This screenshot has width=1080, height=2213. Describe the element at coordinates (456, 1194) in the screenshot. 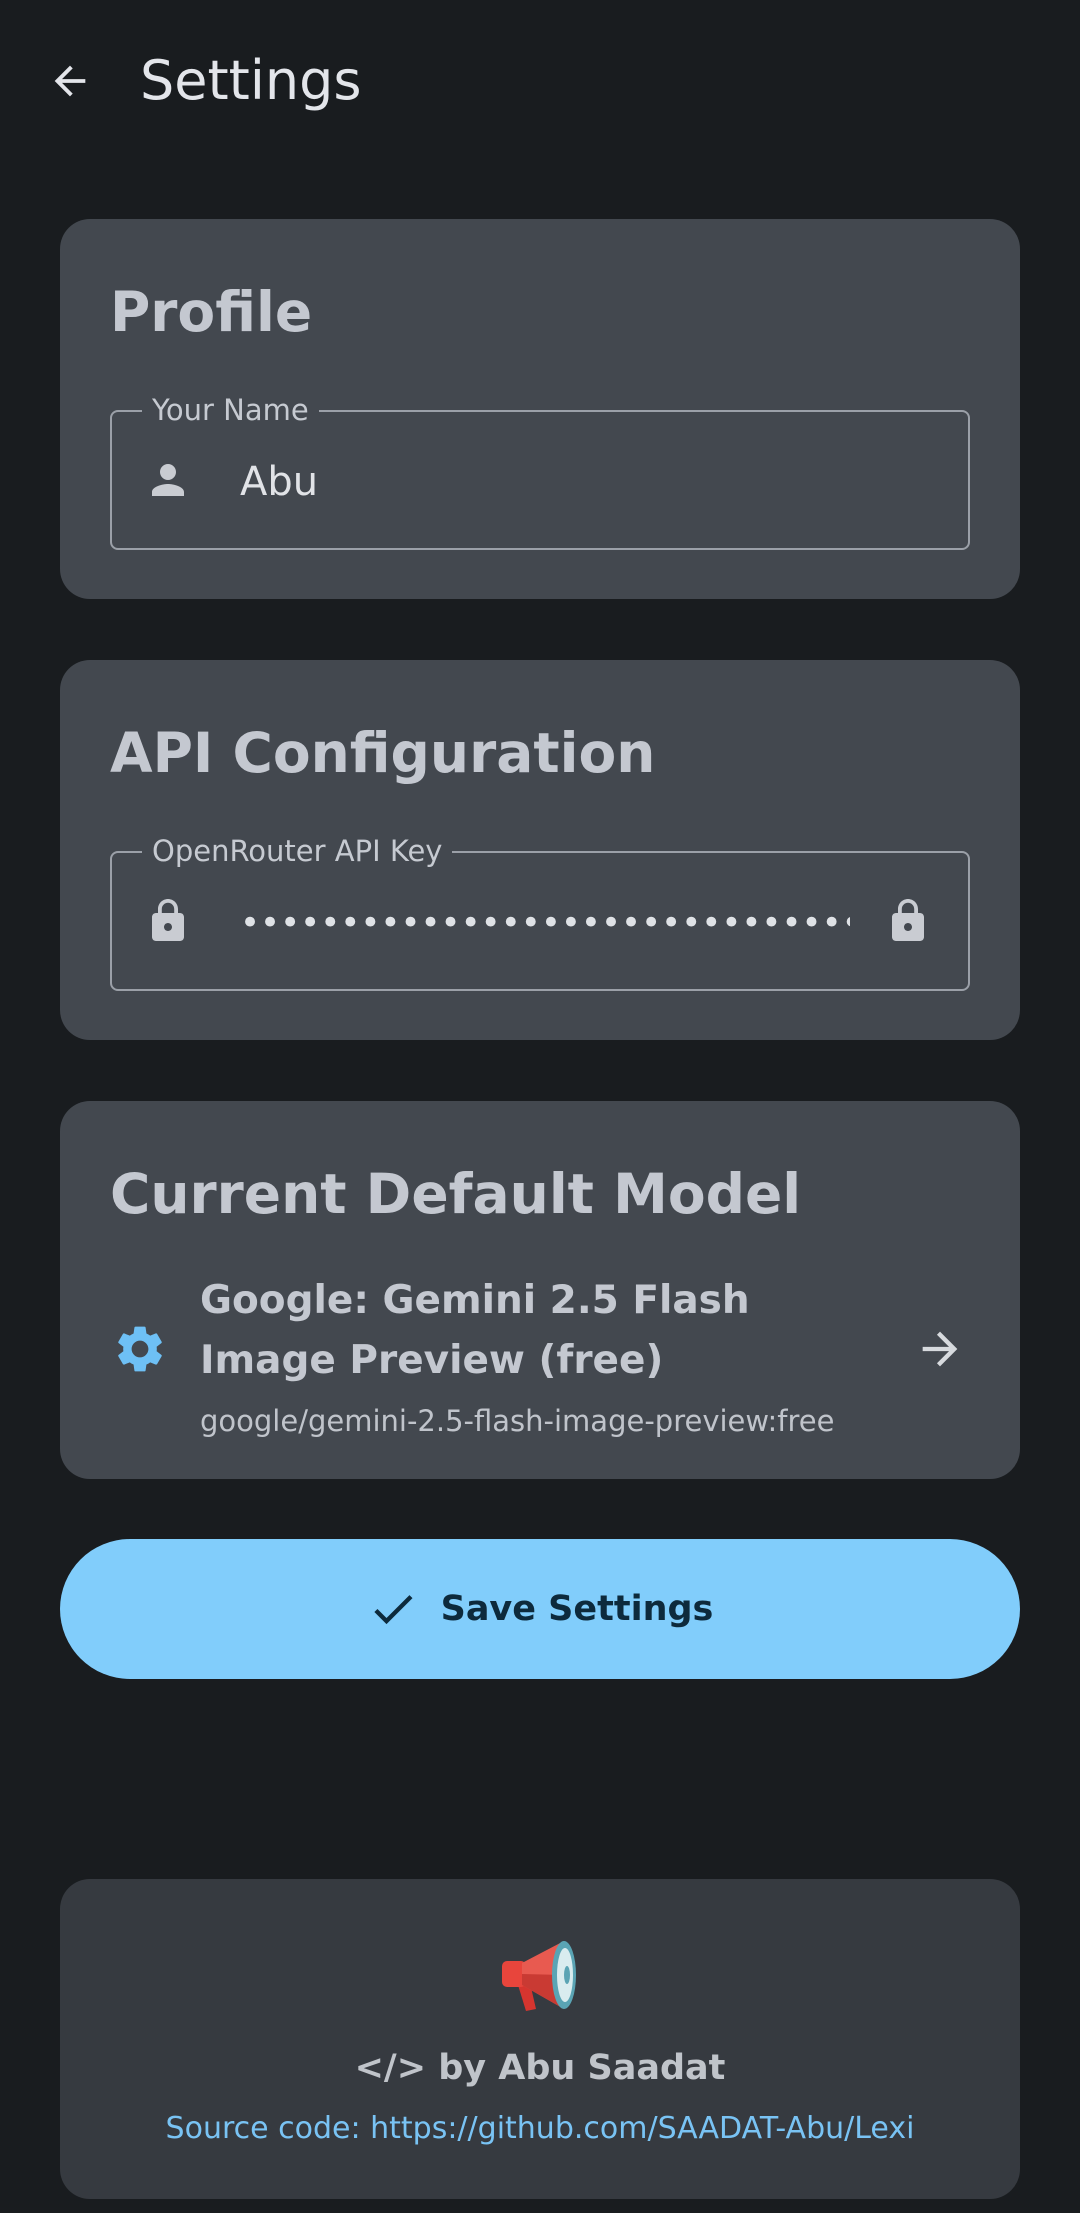

I see `default-model-title: Current Default Model` at that location.